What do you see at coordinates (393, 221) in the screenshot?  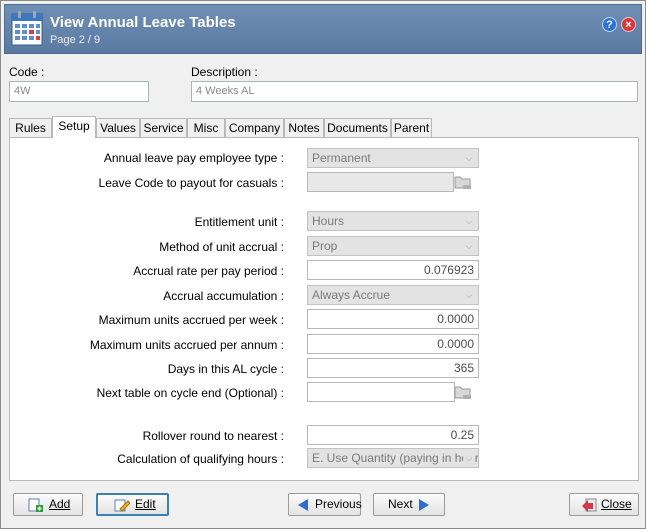 I see `entitlement-unit-select: Hours ⌵` at bounding box center [393, 221].